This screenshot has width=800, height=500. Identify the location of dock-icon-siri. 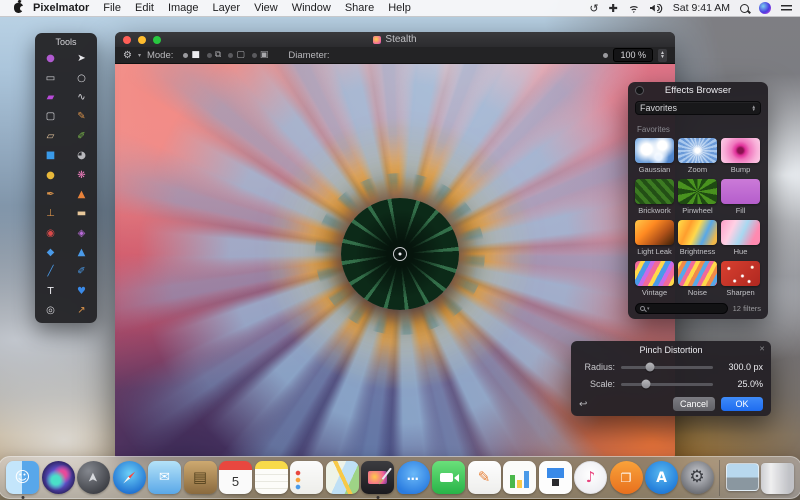
(58, 477).